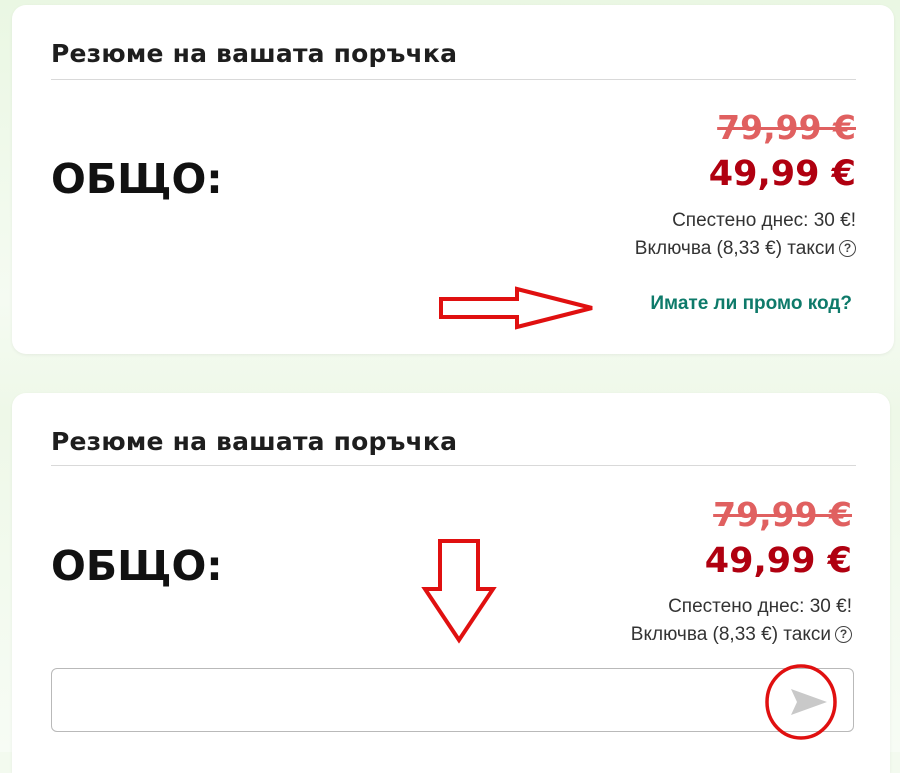 The width and height of the screenshot is (900, 773). Describe the element at coordinates (452, 700) in the screenshot. I see `promo-code-input` at that location.